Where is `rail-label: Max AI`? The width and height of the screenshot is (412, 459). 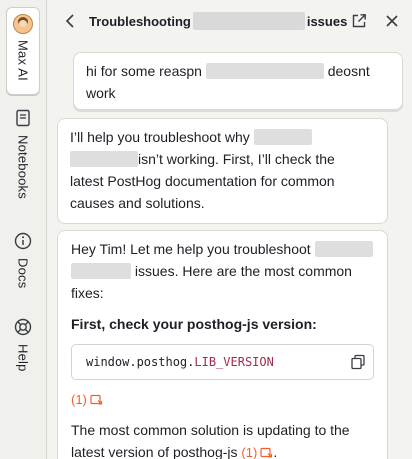
rail-label: Max AI is located at coordinates (23, 60).